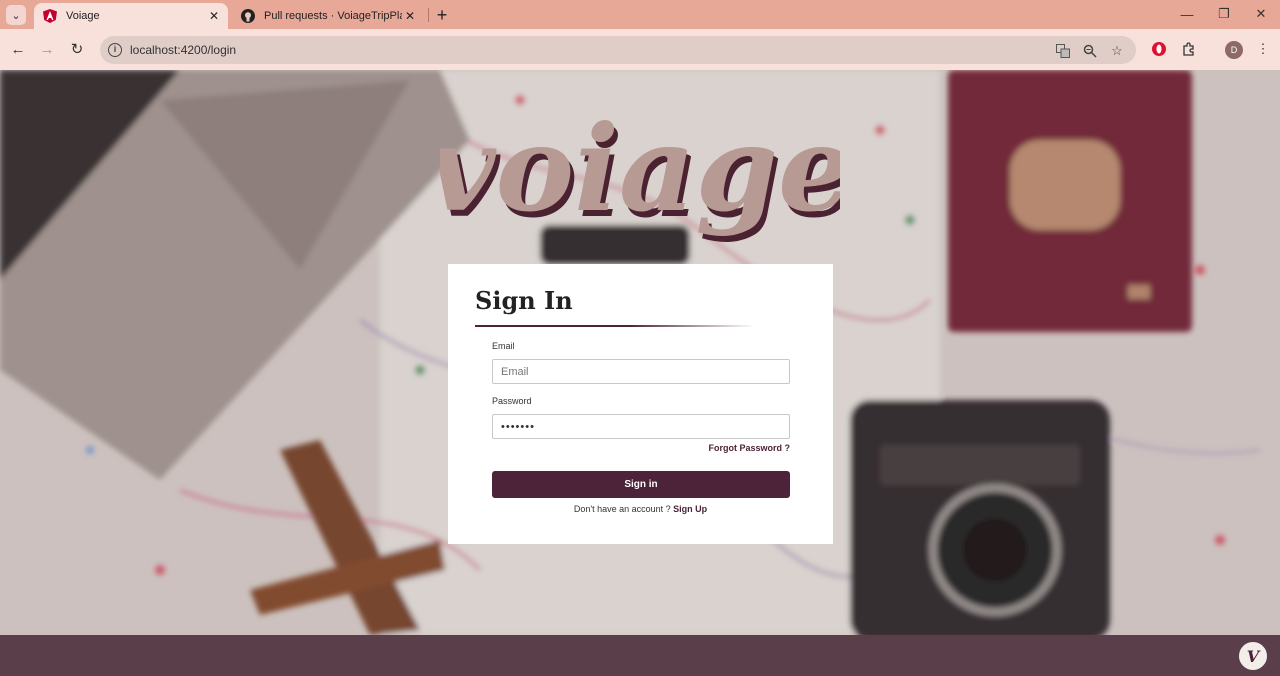  I want to click on signup-prompt-line: Don't have an account ? Sign Up, so click(640, 509).